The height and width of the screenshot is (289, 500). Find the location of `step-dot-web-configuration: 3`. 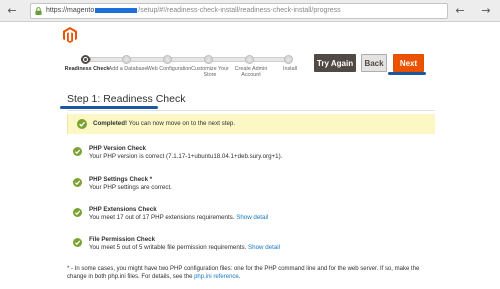

step-dot-web-configuration: 3 is located at coordinates (167, 59).